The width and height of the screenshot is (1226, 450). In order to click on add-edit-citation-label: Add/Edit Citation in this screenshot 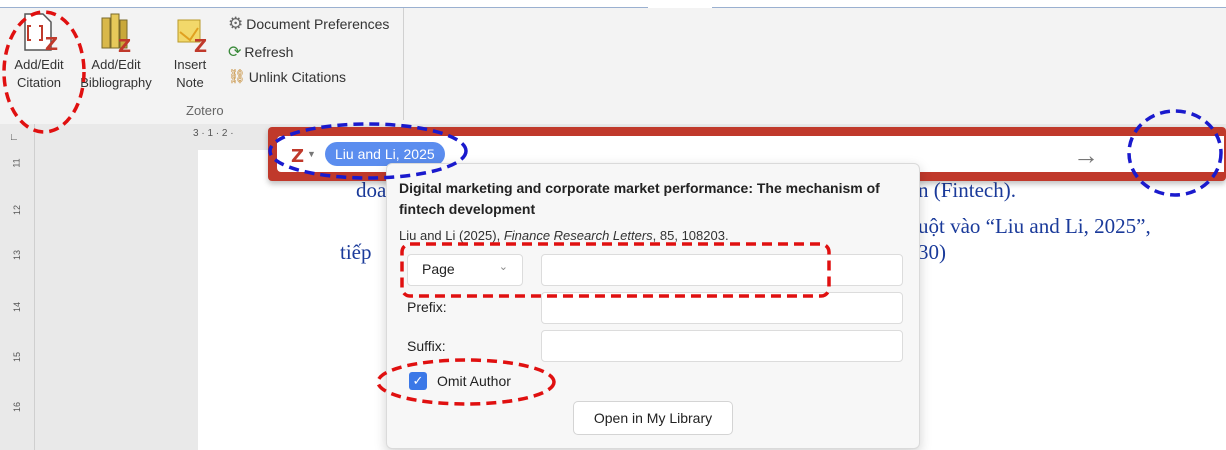, I will do `click(39, 73)`.